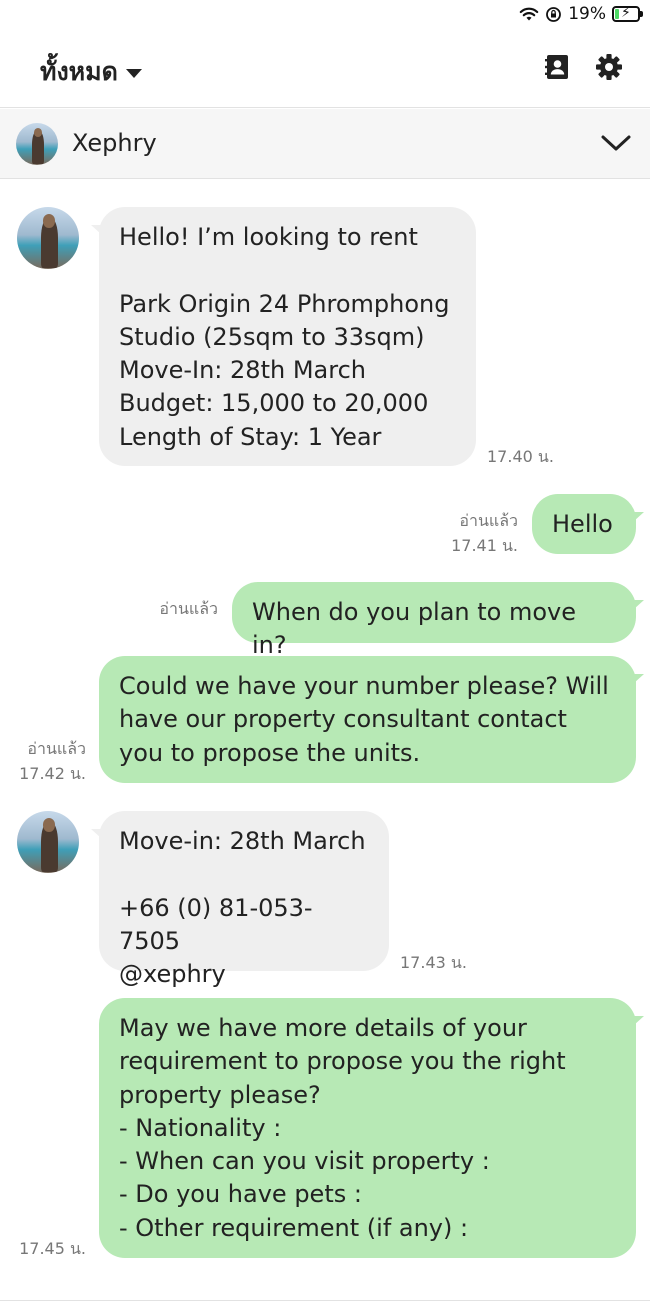 The image size is (650, 1308). Describe the element at coordinates (325, 15) in the screenshot. I see `status-bar: 19% ⚡` at that location.